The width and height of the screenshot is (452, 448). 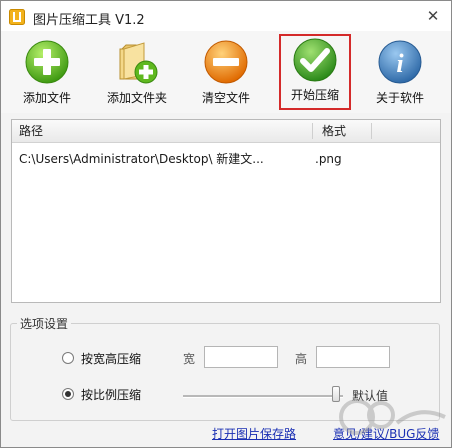 What do you see at coordinates (350, 131) in the screenshot?
I see `column-header-format: 格式` at bounding box center [350, 131].